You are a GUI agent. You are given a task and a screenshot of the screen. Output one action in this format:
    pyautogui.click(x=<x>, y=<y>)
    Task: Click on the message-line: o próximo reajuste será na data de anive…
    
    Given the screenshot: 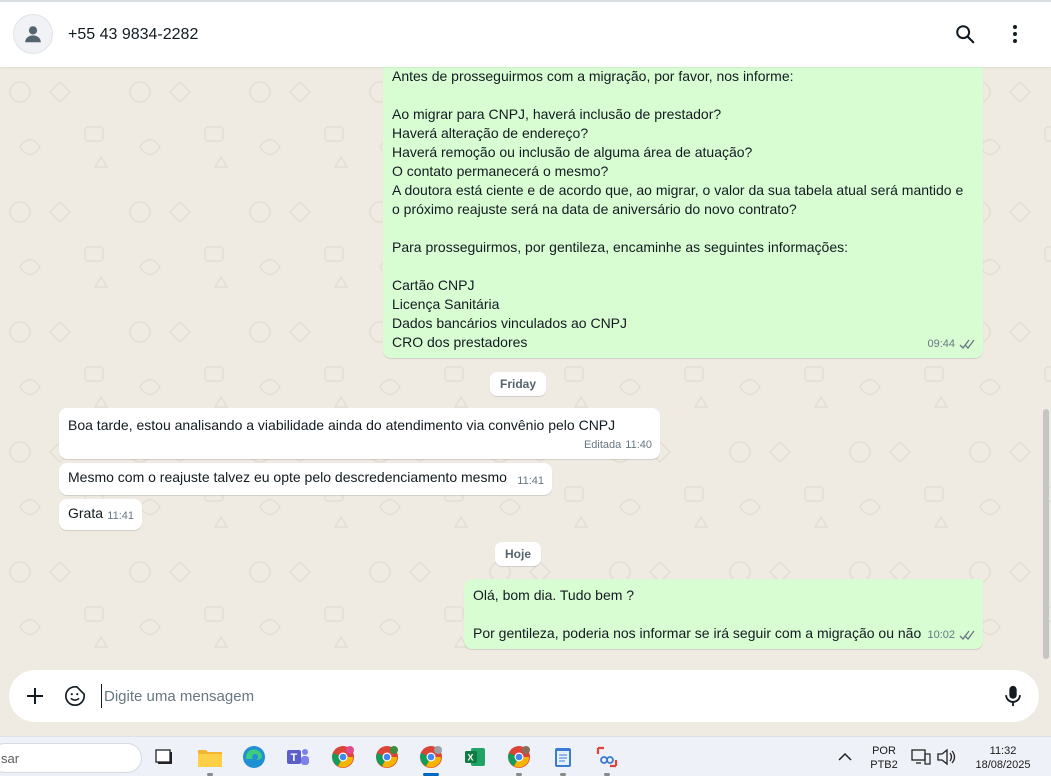 What is the action you would take?
    pyautogui.click(x=594, y=209)
    